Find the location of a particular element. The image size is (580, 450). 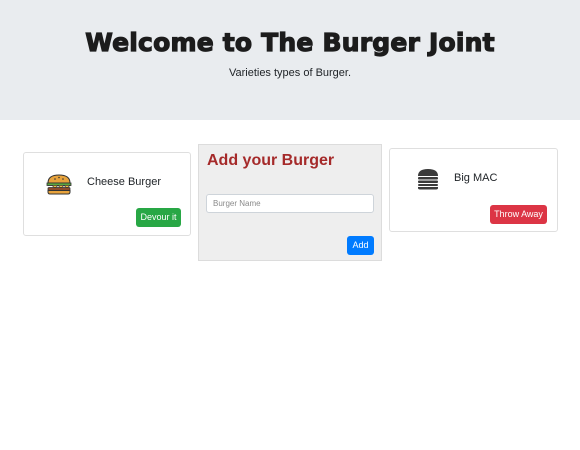

burger-name-input is located at coordinates (290, 203).